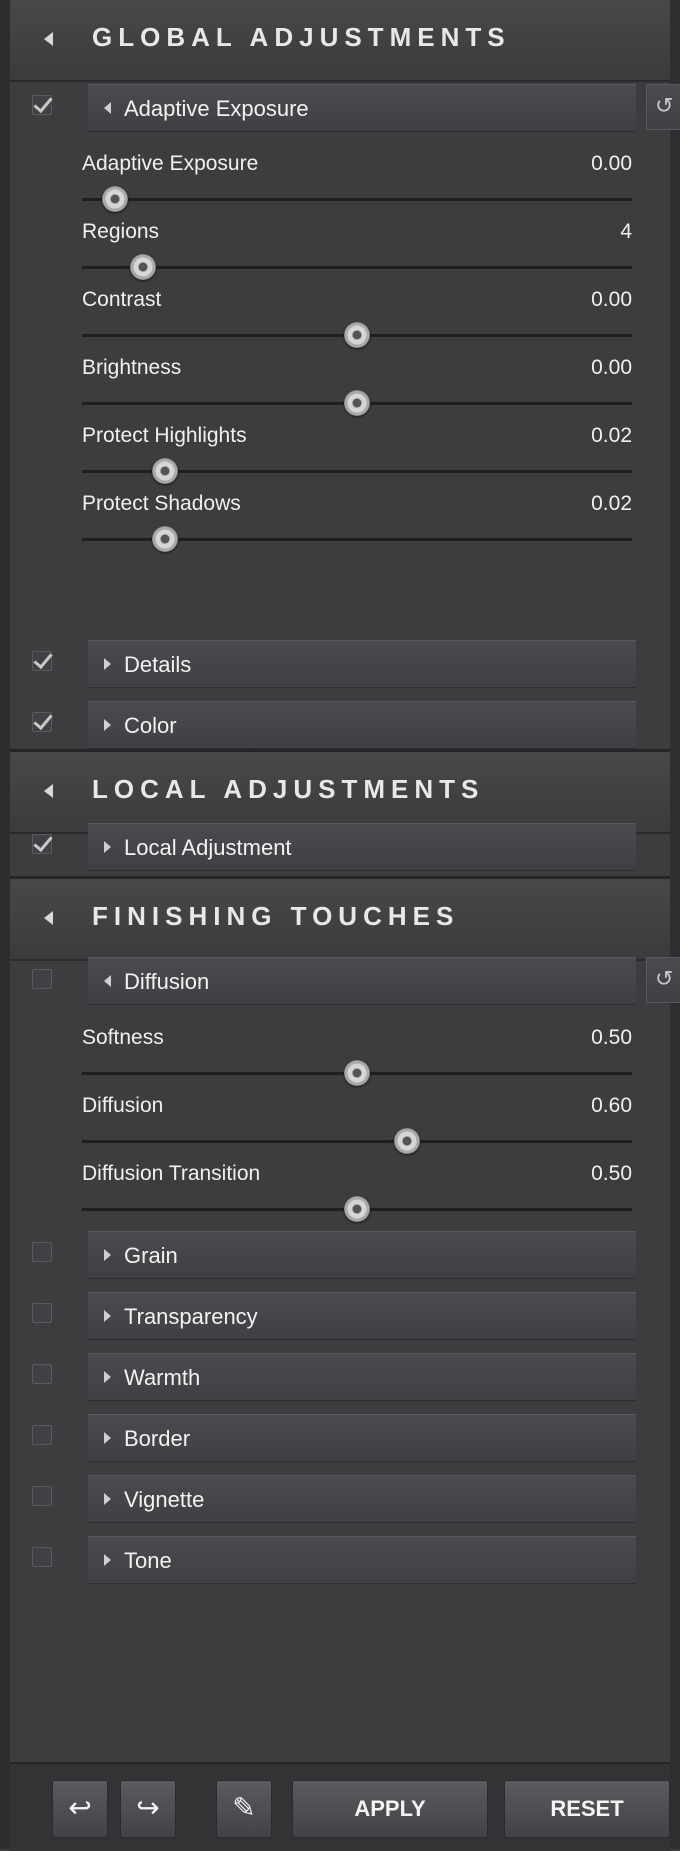  I want to click on slider-label: Protect Highlights, so click(164, 435).